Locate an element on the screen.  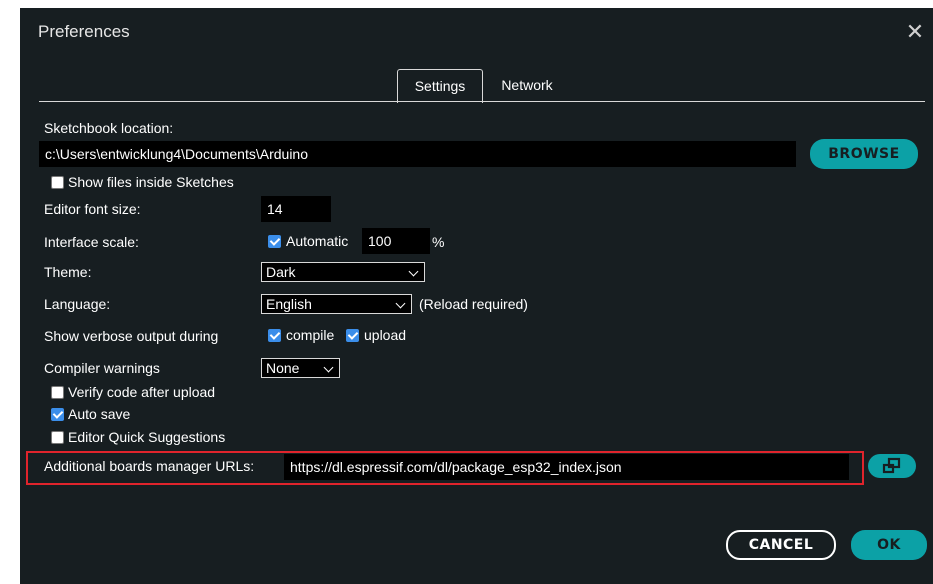
browse-button: BROWSE is located at coordinates (864, 154).